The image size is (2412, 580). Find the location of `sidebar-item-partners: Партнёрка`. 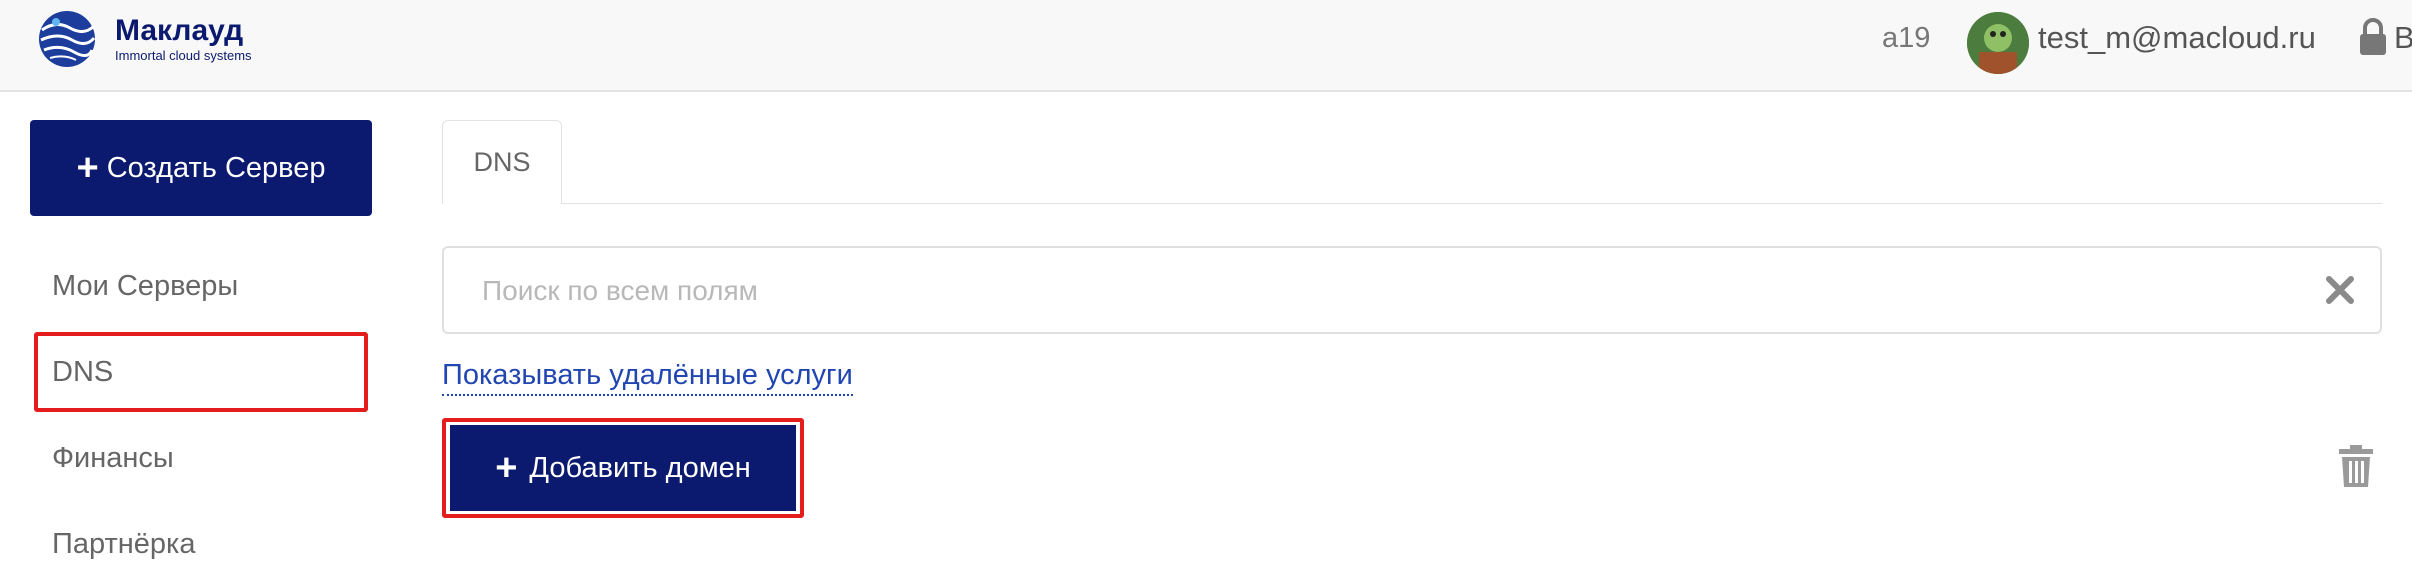

sidebar-item-partners: Партнёрка is located at coordinates (123, 544).